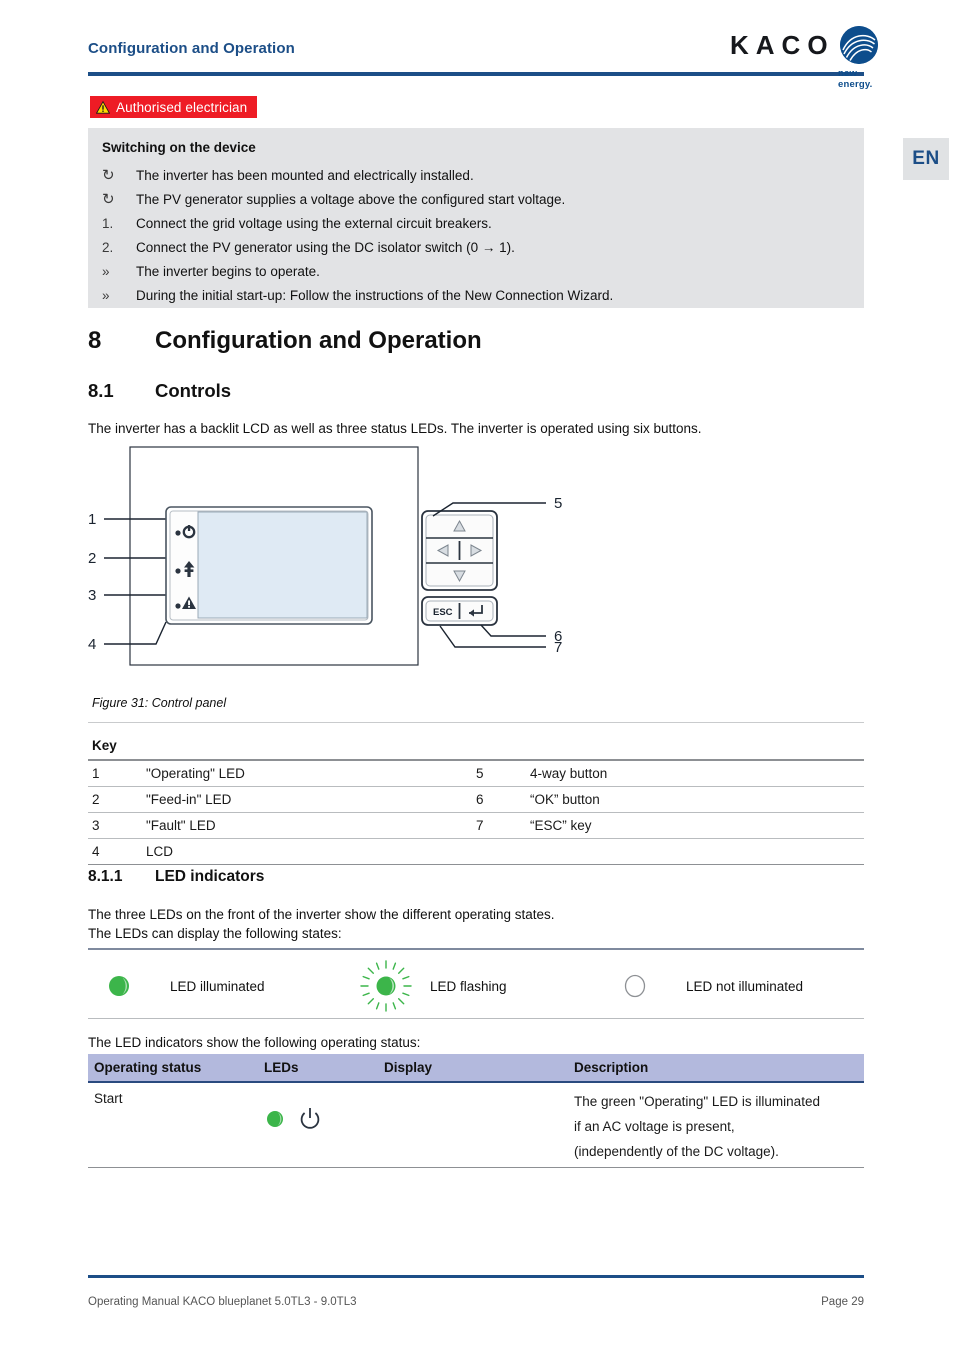 The height and width of the screenshot is (1350, 954). I want to click on footer-rule, so click(476, 1276).